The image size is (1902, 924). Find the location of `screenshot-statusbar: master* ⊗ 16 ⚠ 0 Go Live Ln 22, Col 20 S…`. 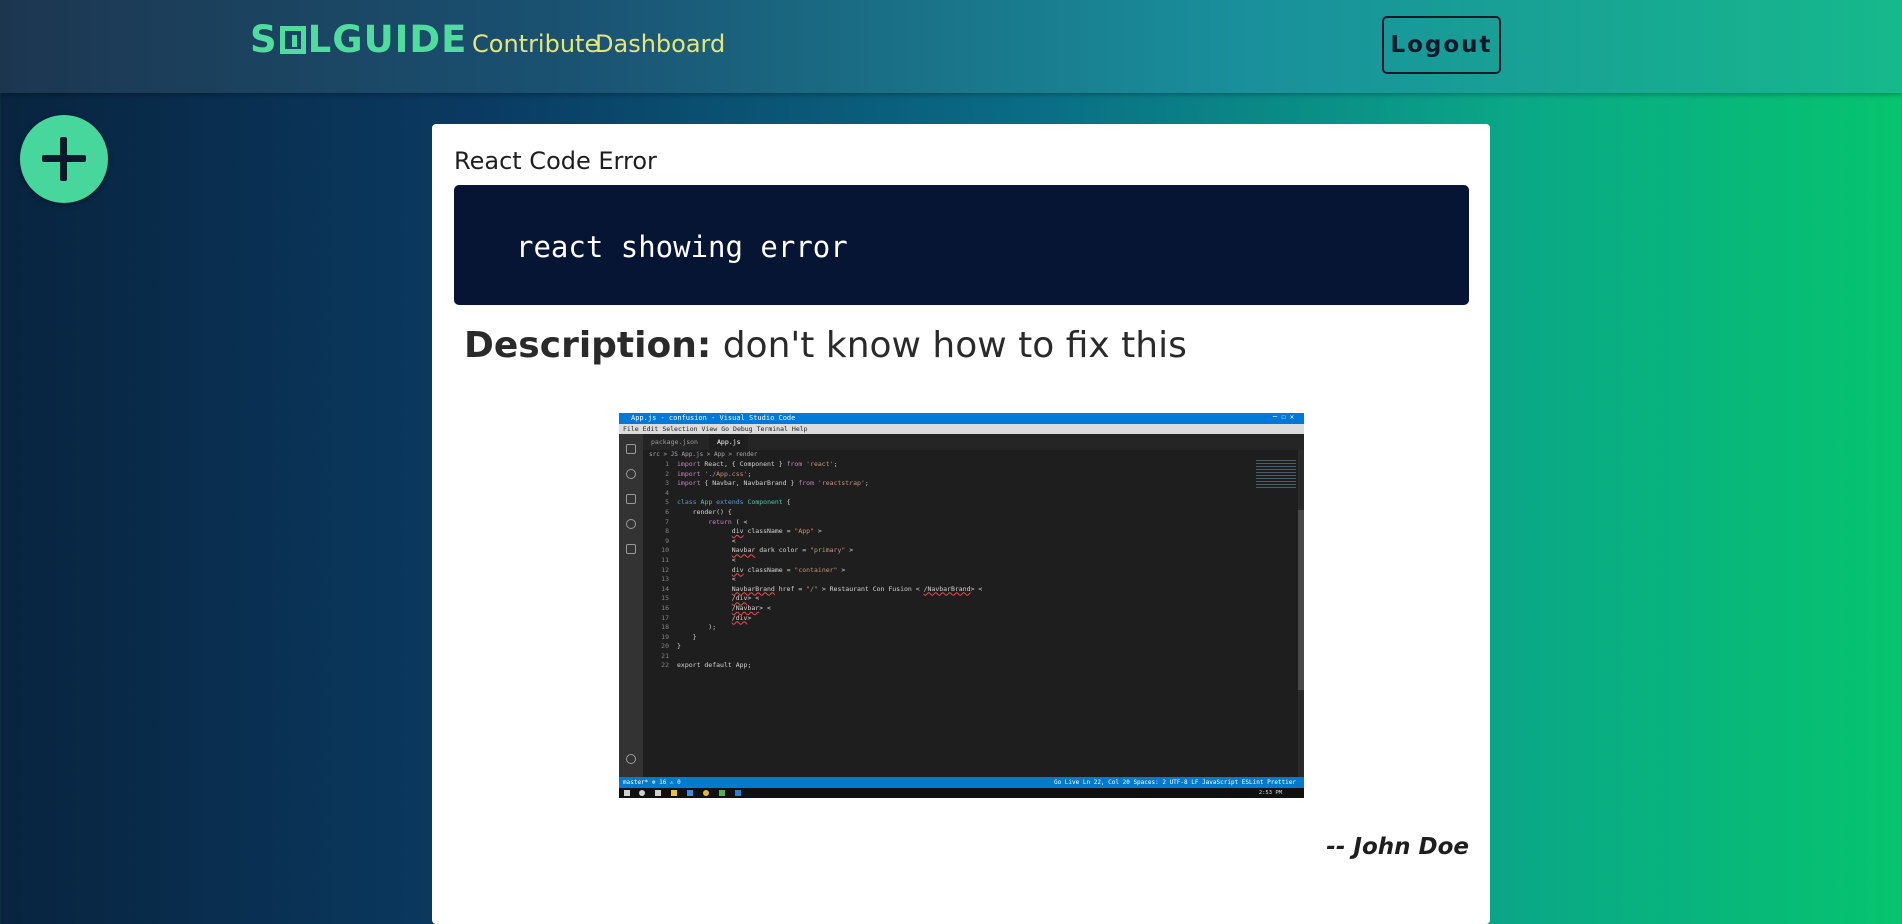

screenshot-statusbar: master* ⊗ 16 ⚠ 0 Go Live Ln 22, Col 20 S… is located at coordinates (961, 782).